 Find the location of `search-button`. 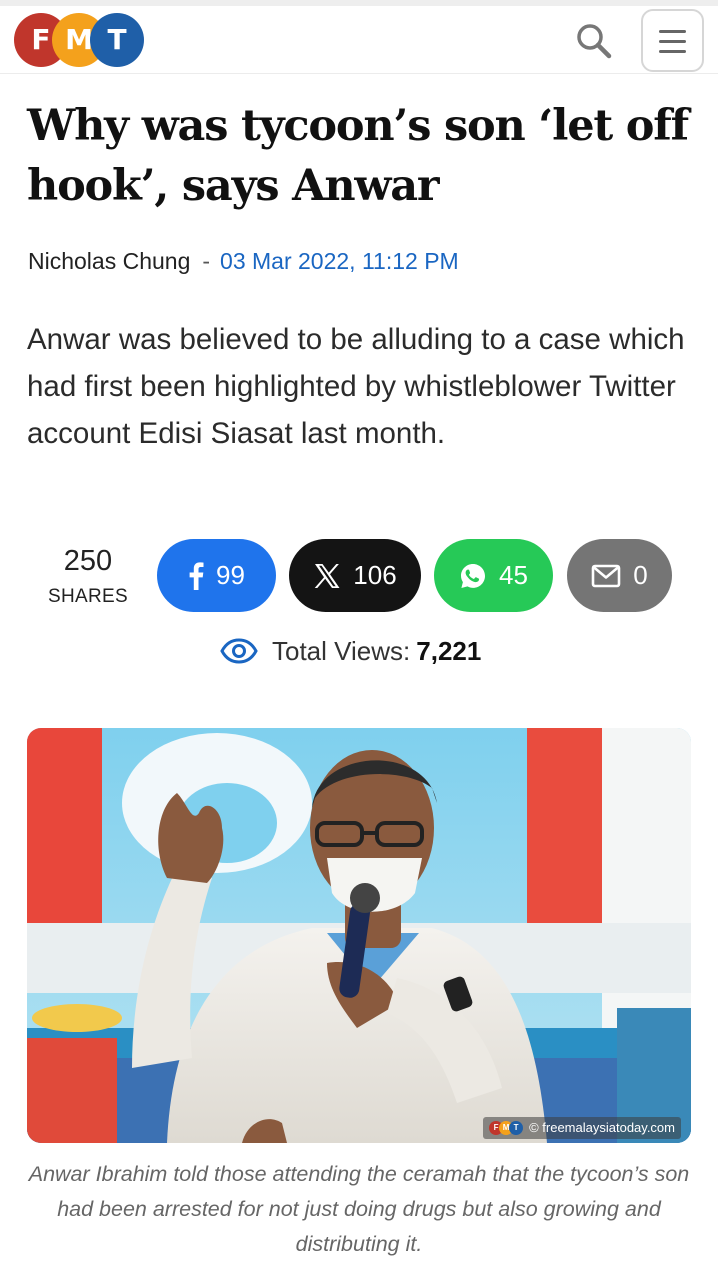

search-button is located at coordinates (594, 41).